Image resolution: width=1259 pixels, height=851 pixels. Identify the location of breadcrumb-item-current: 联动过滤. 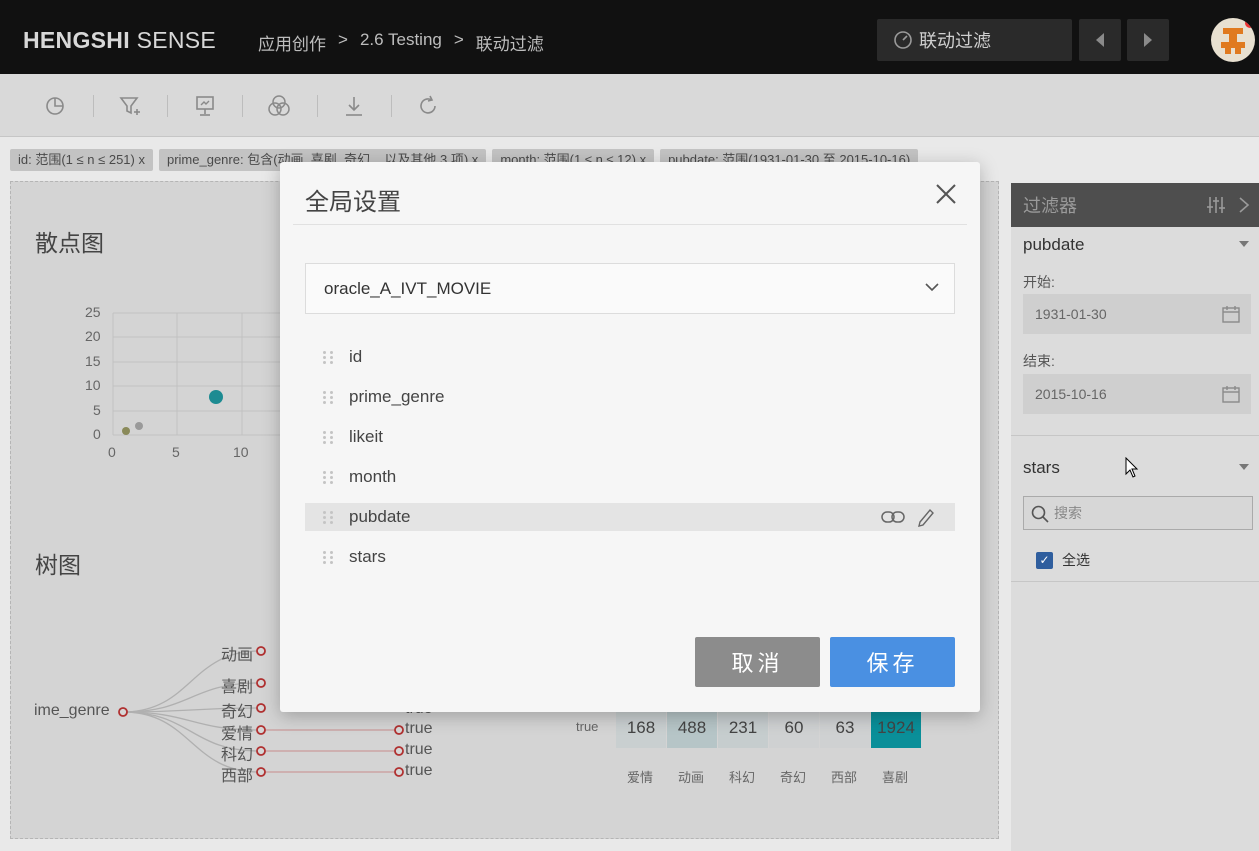
(509, 44).